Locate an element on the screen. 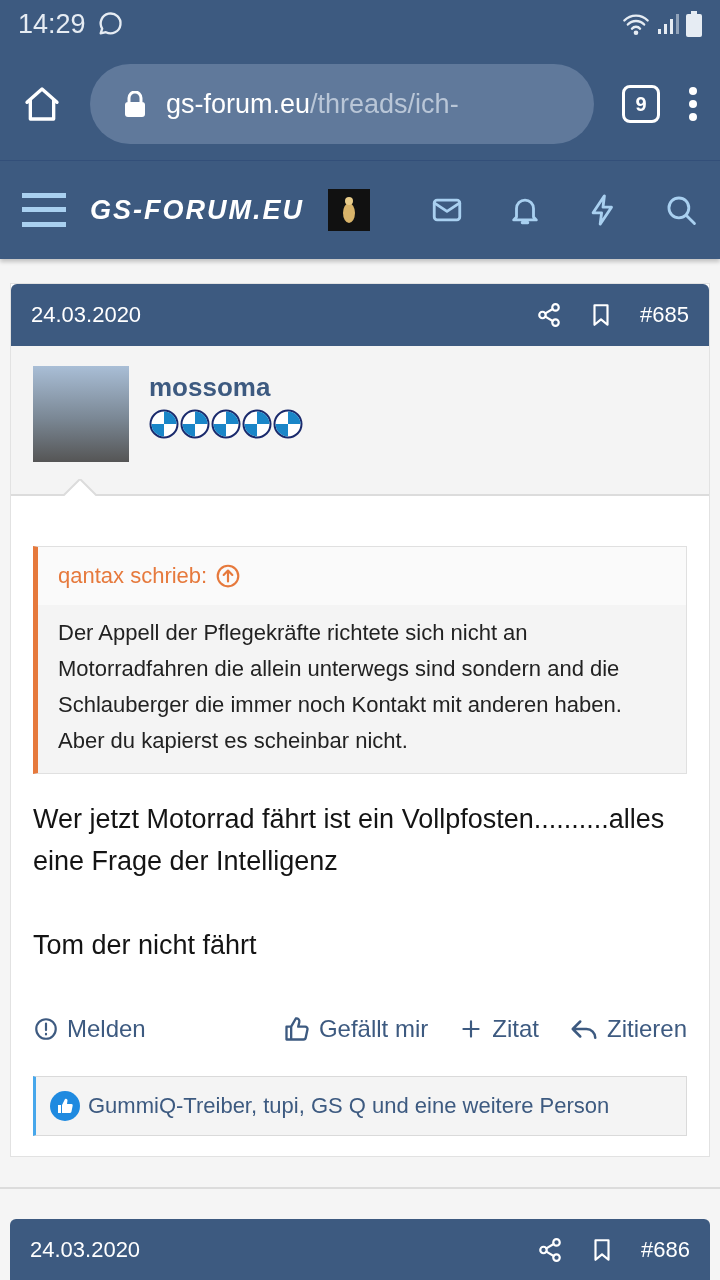  username: mossoma is located at coordinates (226, 387).